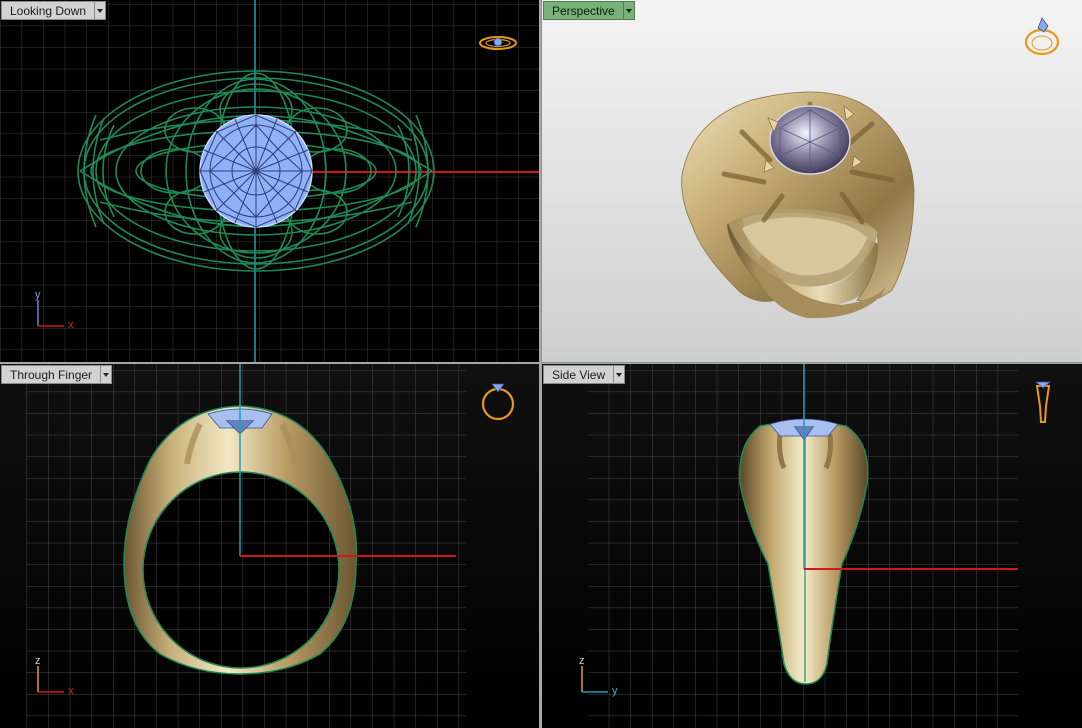 The image size is (1082, 728). I want to click on stone-wireframe, so click(256, 171).